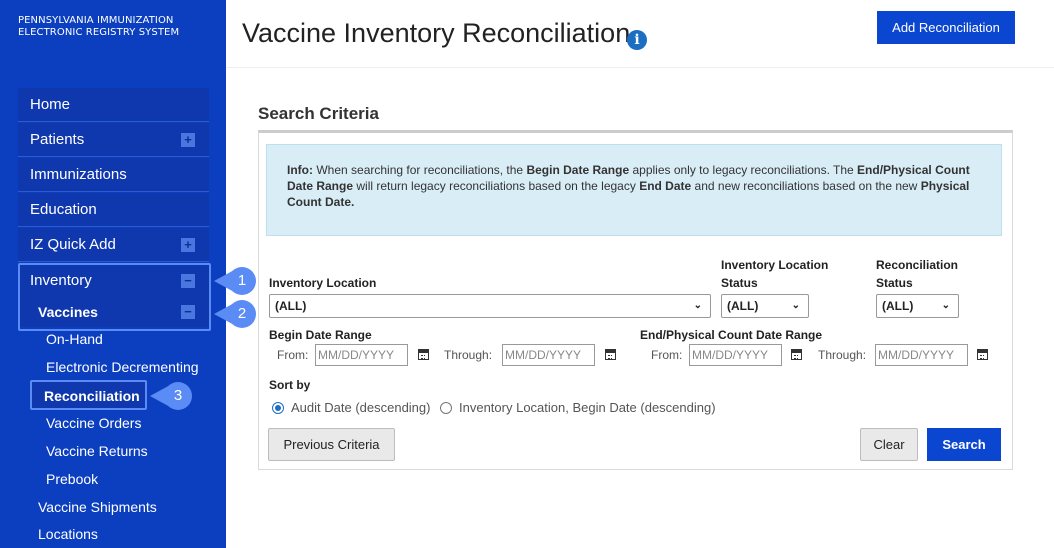 The height and width of the screenshot is (548, 1054). I want to click on end-through-label: Through:, so click(842, 355).